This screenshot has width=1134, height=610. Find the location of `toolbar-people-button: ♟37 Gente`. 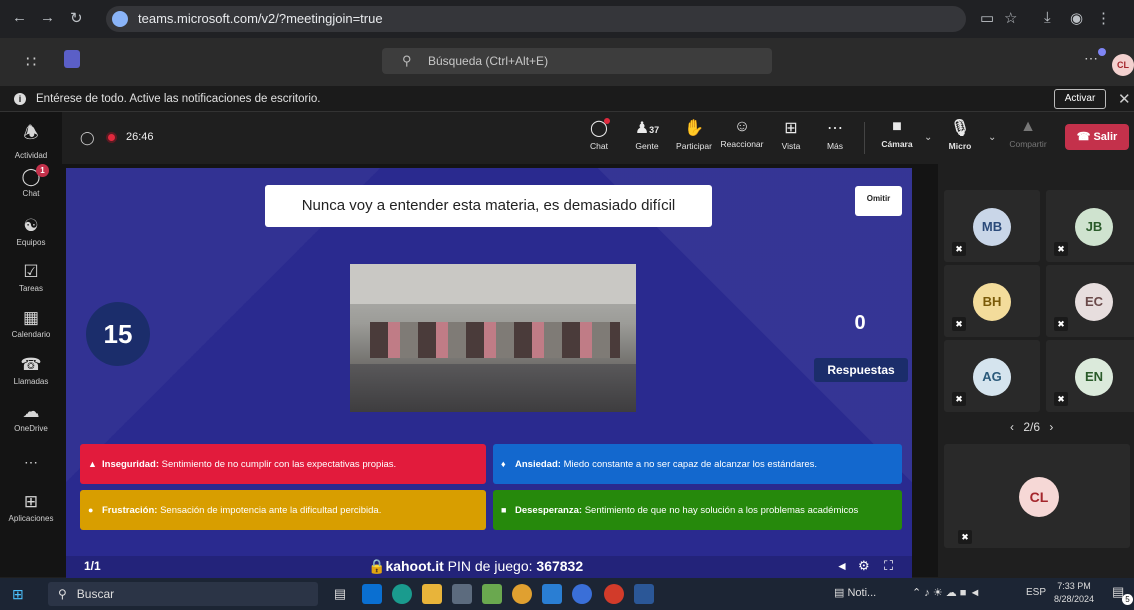

toolbar-people-button: ♟37 Gente is located at coordinates (647, 134).